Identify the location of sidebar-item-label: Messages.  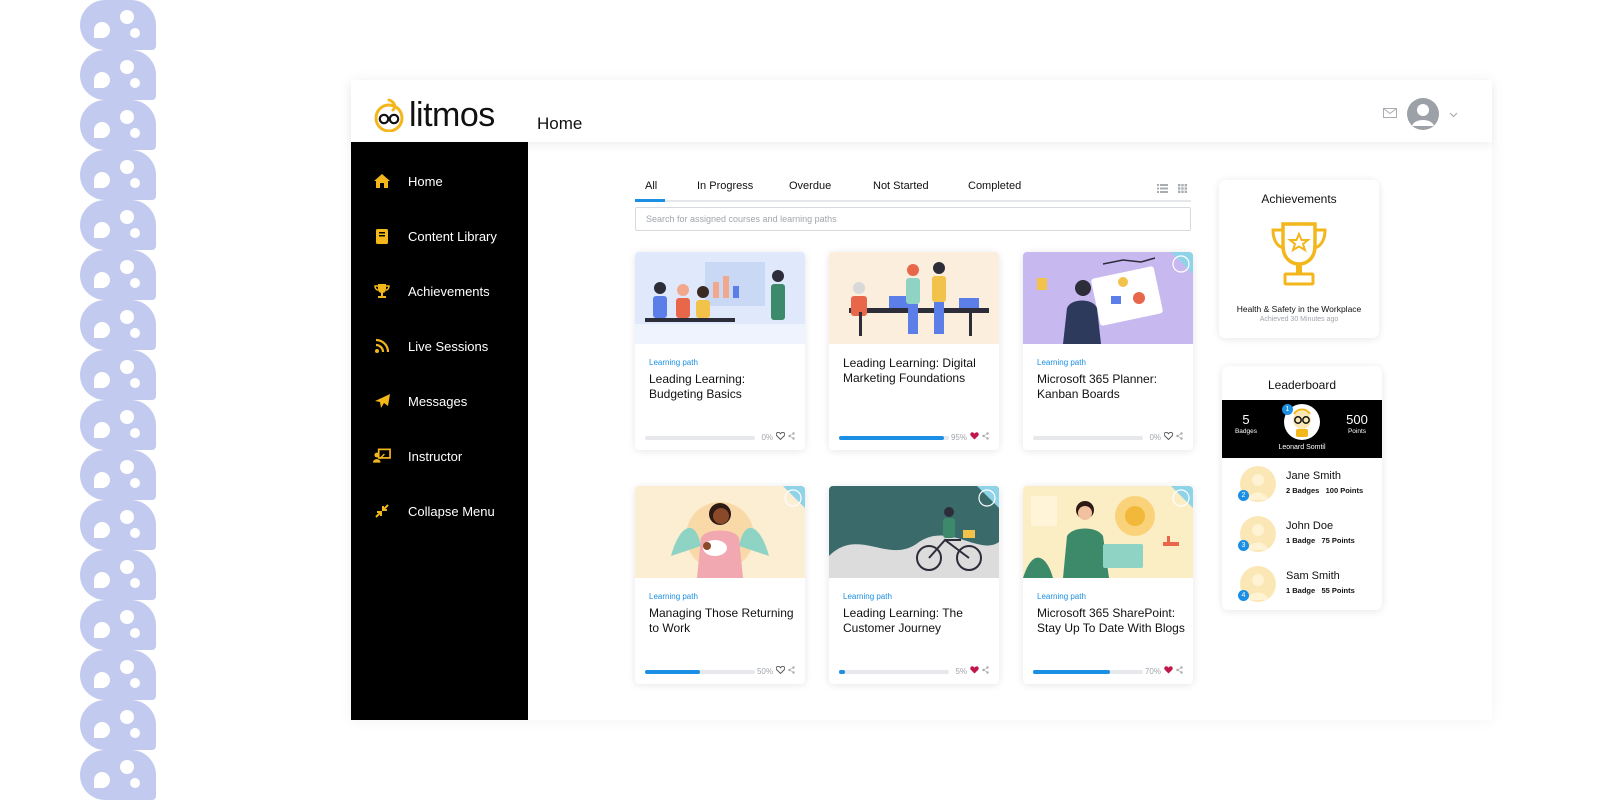
(438, 401).